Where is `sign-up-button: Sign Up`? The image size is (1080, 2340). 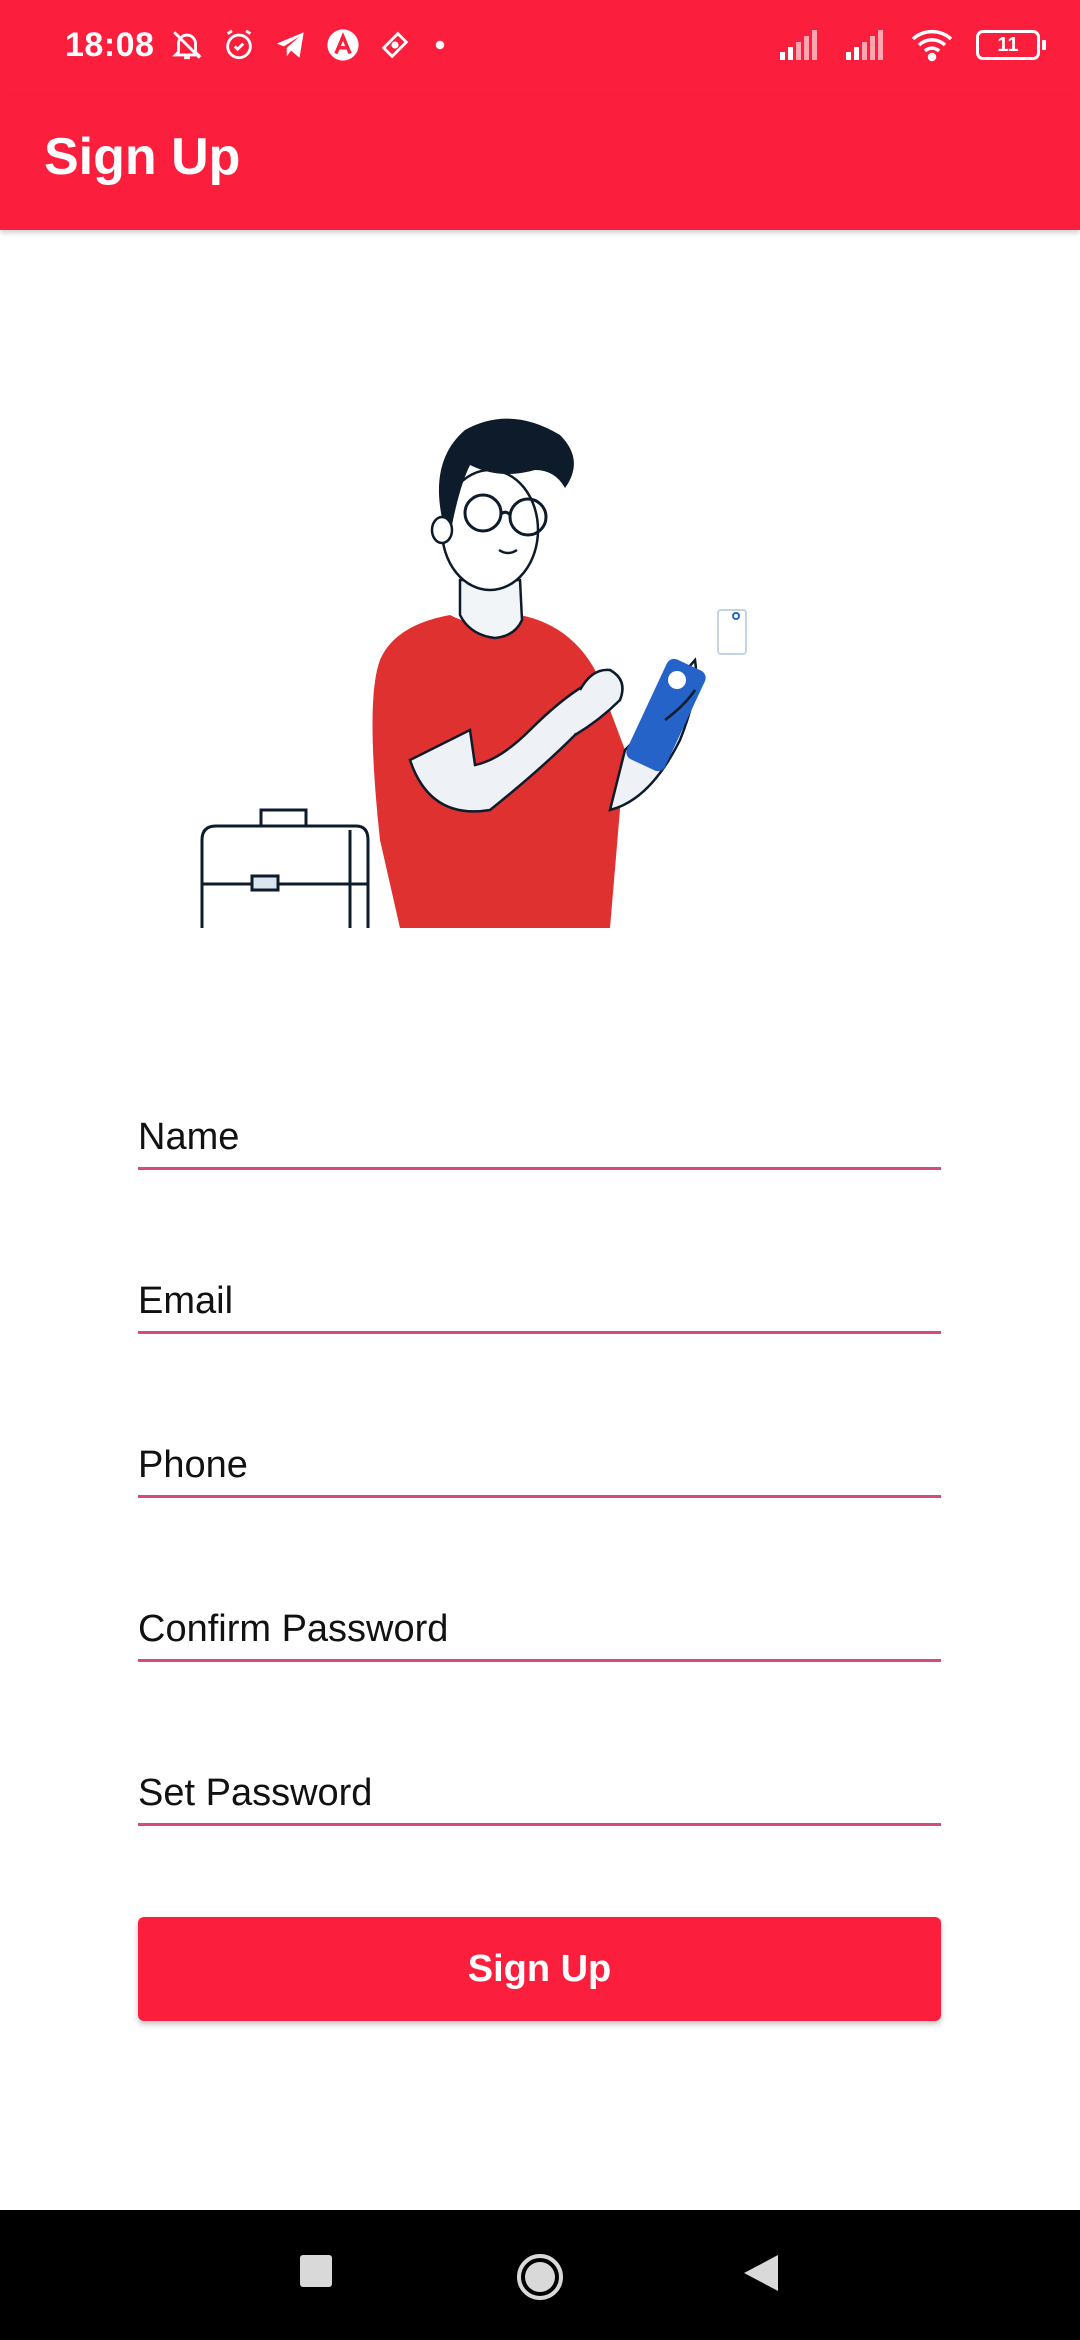 sign-up-button: Sign Up is located at coordinates (539, 1969).